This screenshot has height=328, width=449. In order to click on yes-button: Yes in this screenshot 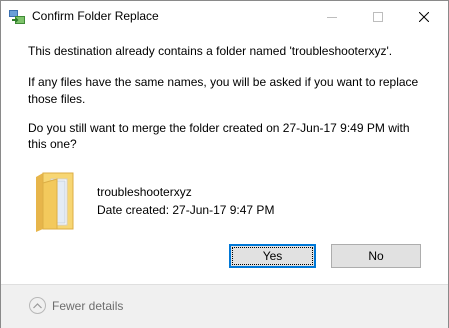, I will do `click(272, 256)`.